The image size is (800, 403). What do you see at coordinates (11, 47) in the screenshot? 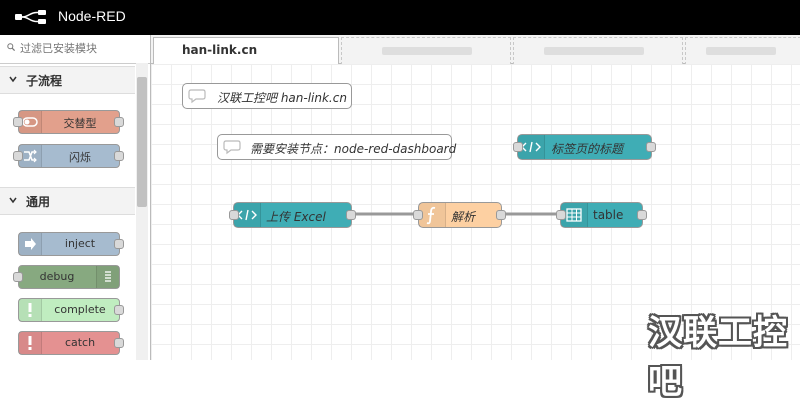
I see `search-icon` at bounding box center [11, 47].